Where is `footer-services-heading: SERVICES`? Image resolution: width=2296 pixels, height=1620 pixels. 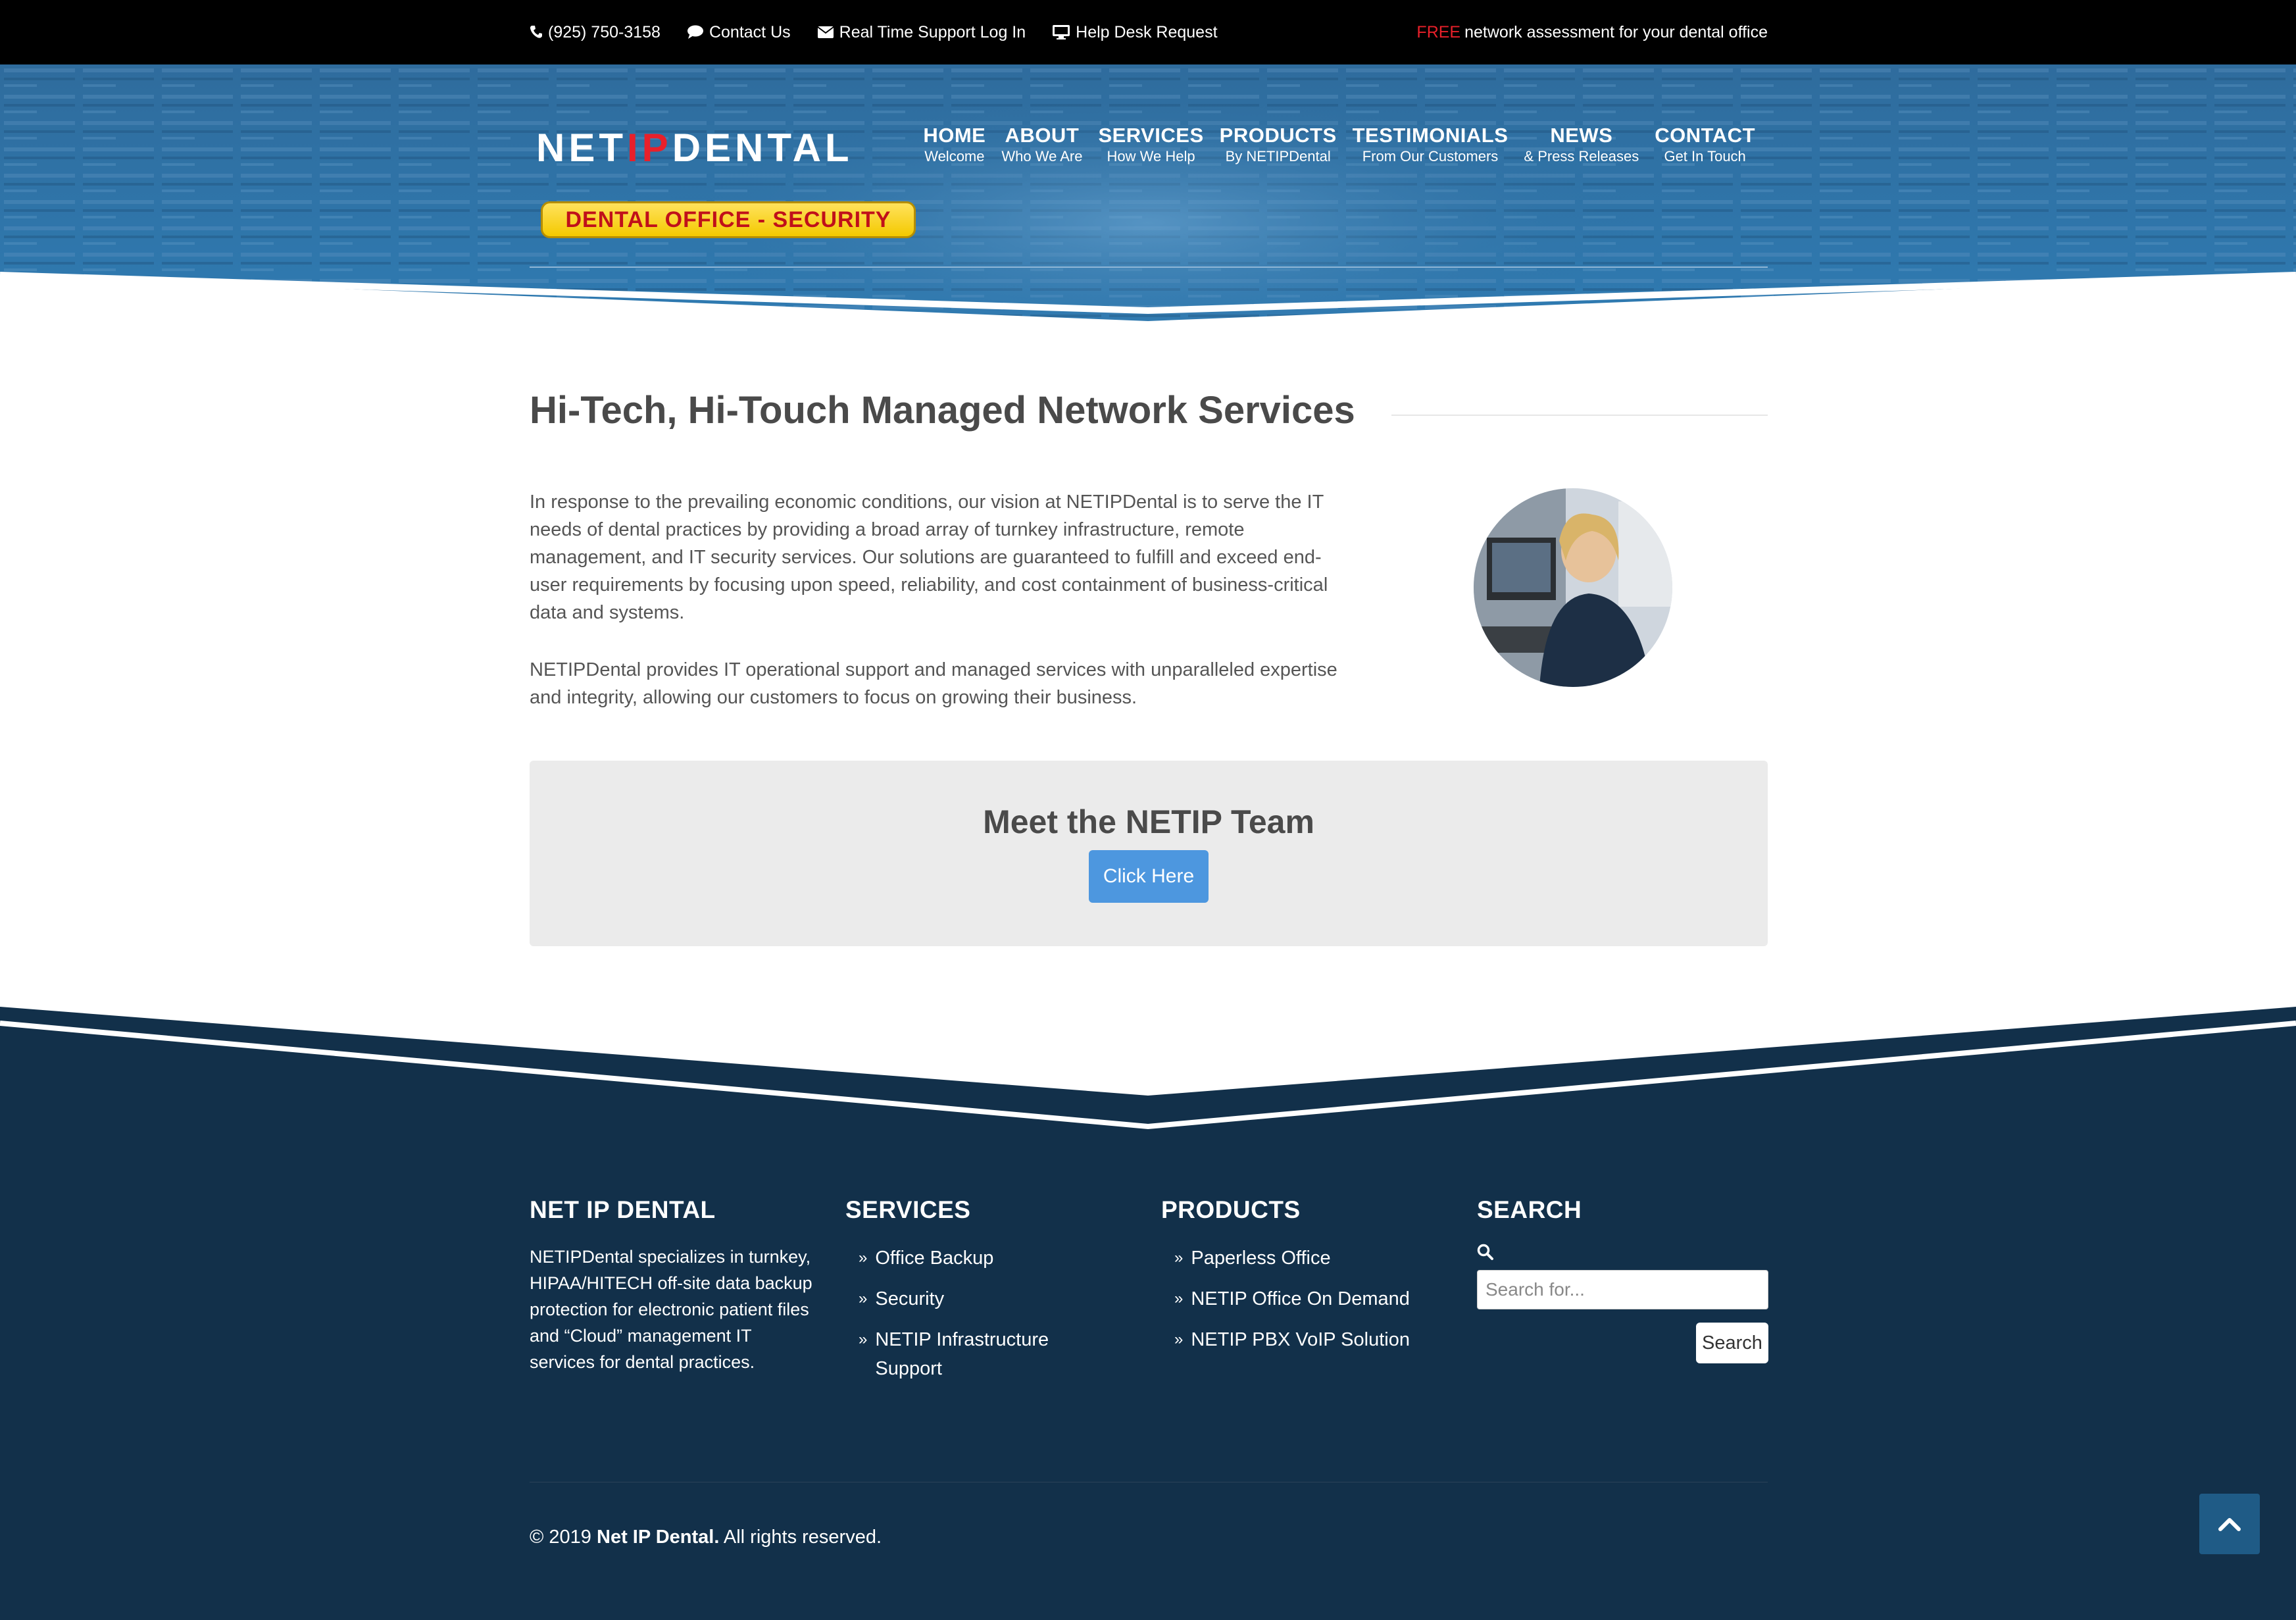 footer-services-heading: SERVICES is located at coordinates (908, 1209).